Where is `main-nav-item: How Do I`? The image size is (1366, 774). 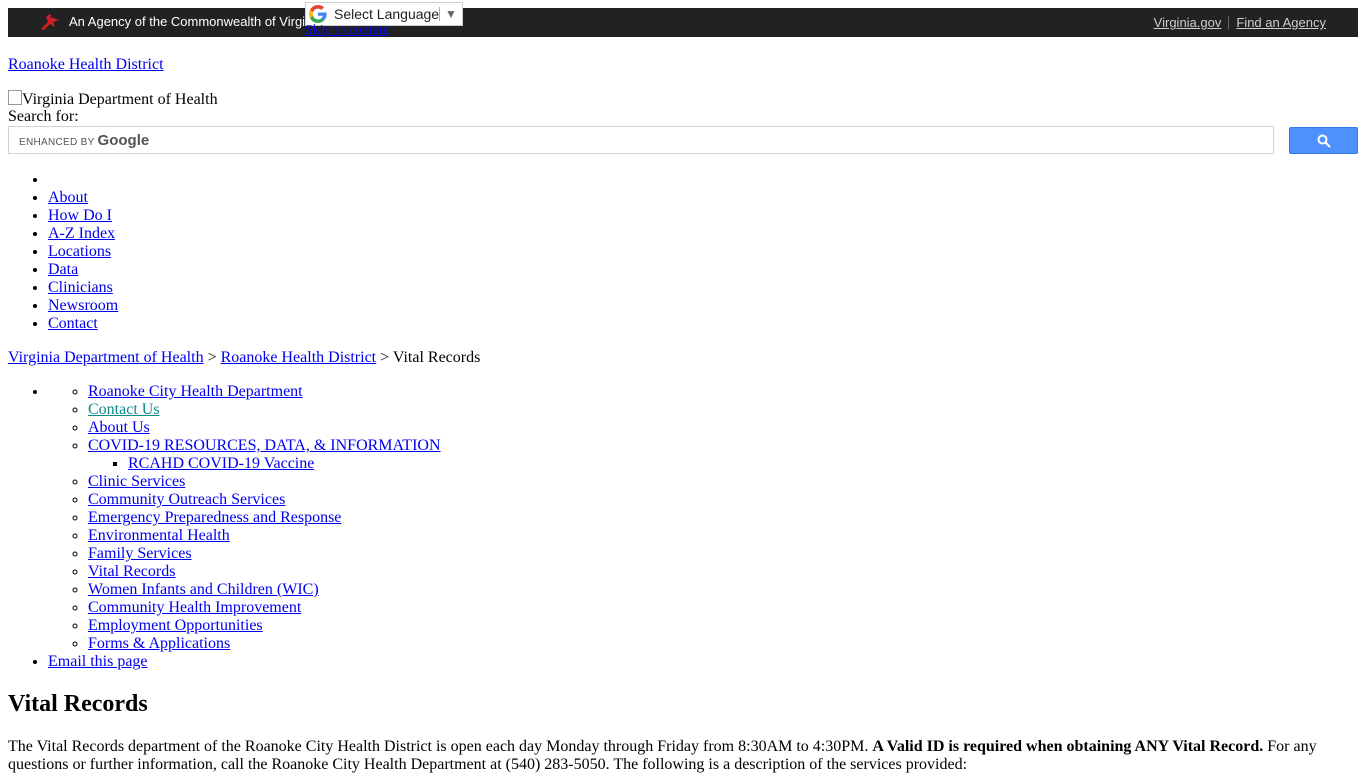
main-nav-item: How Do I is located at coordinates (83, 216).